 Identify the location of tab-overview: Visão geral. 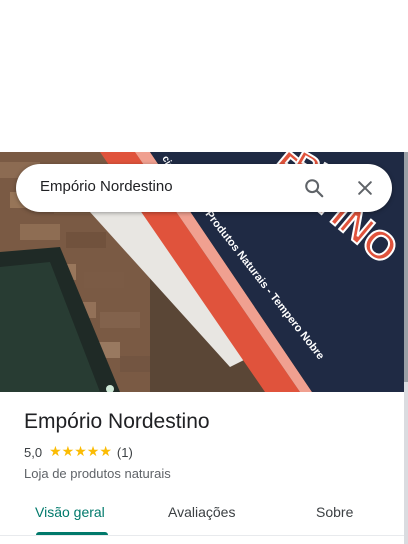
(70, 512).